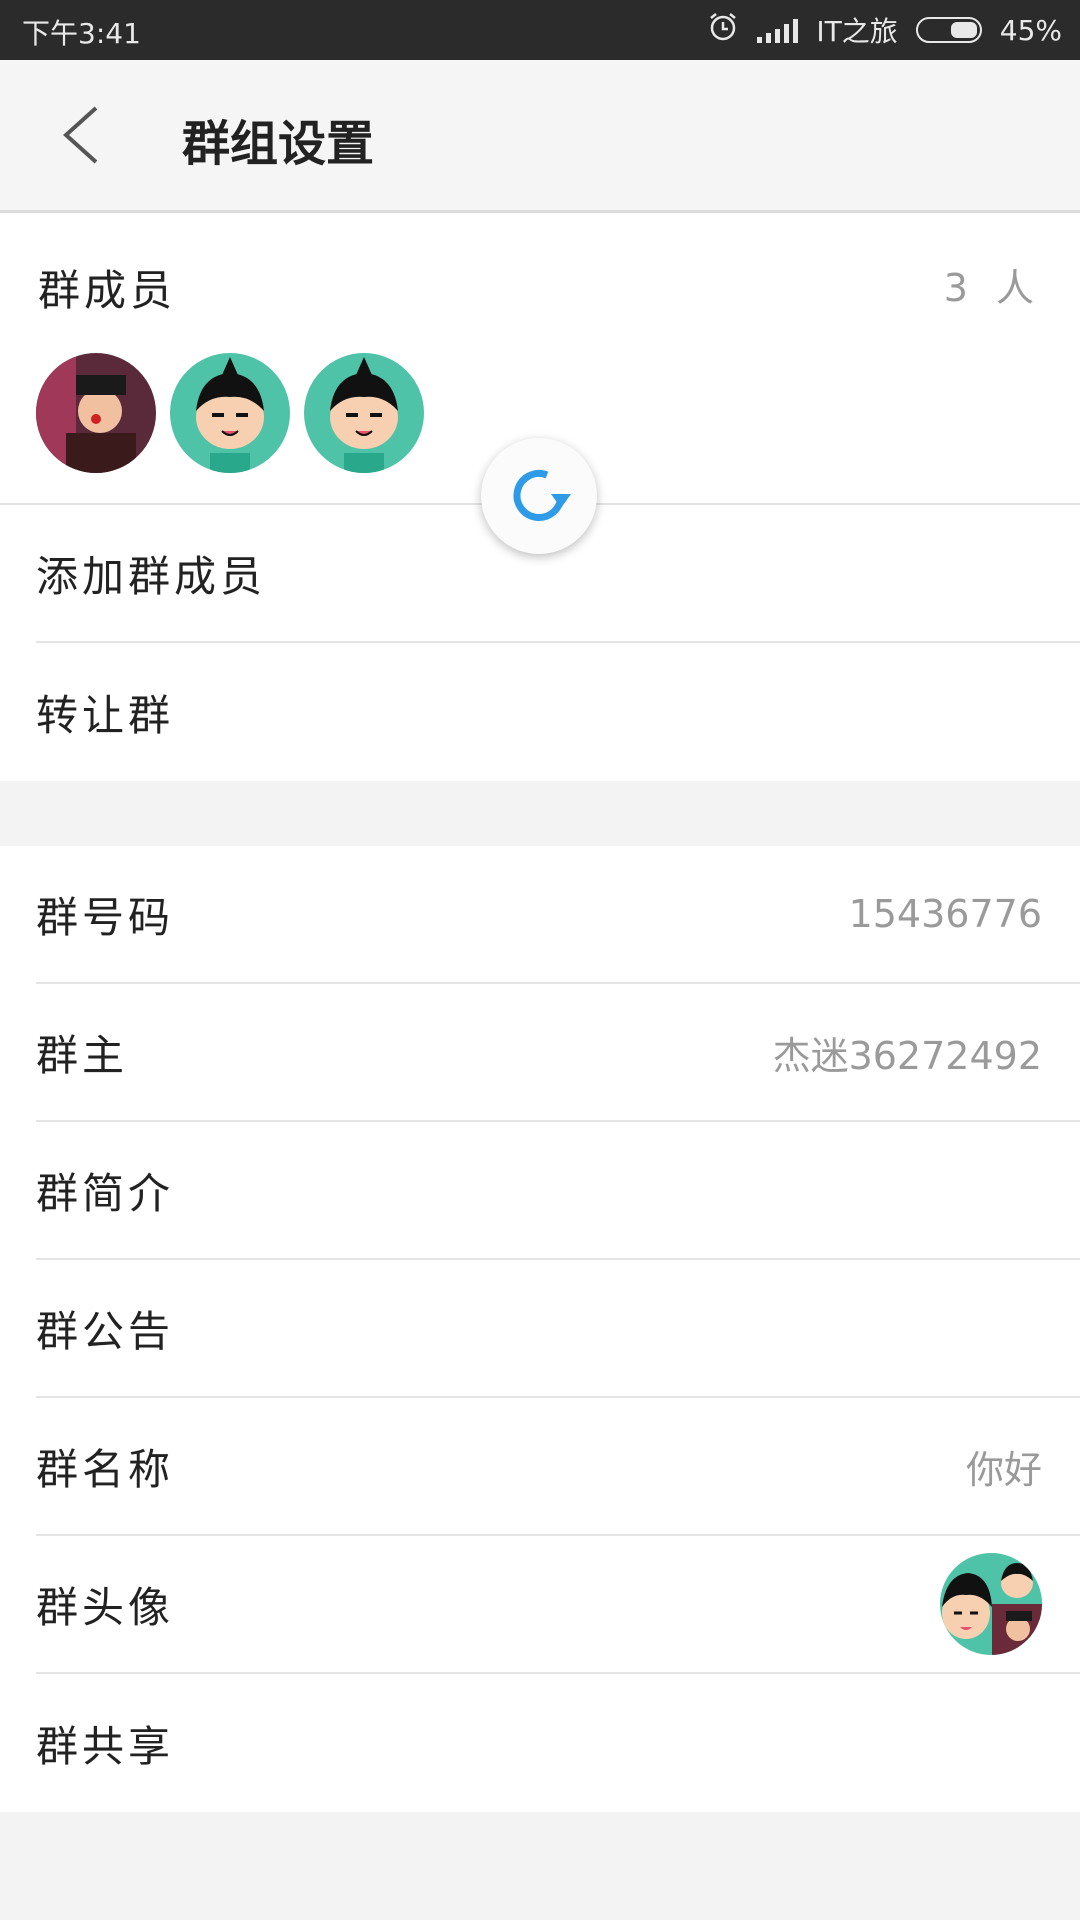 Image resolution: width=1080 pixels, height=1920 pixels. What do you see at coordinates (558, 712) in the screenshot?
I see `transfer-group-row: 转让群` at bounding box center [558, 712].